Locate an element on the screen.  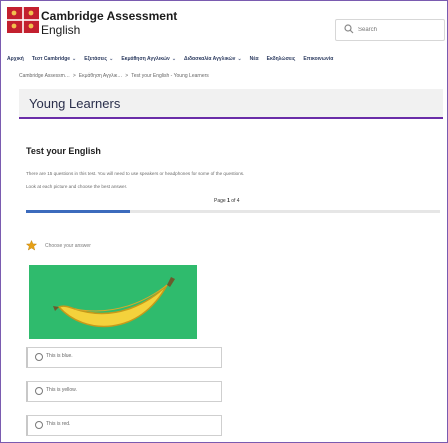
search-icon is located at coordinates (349, 29).